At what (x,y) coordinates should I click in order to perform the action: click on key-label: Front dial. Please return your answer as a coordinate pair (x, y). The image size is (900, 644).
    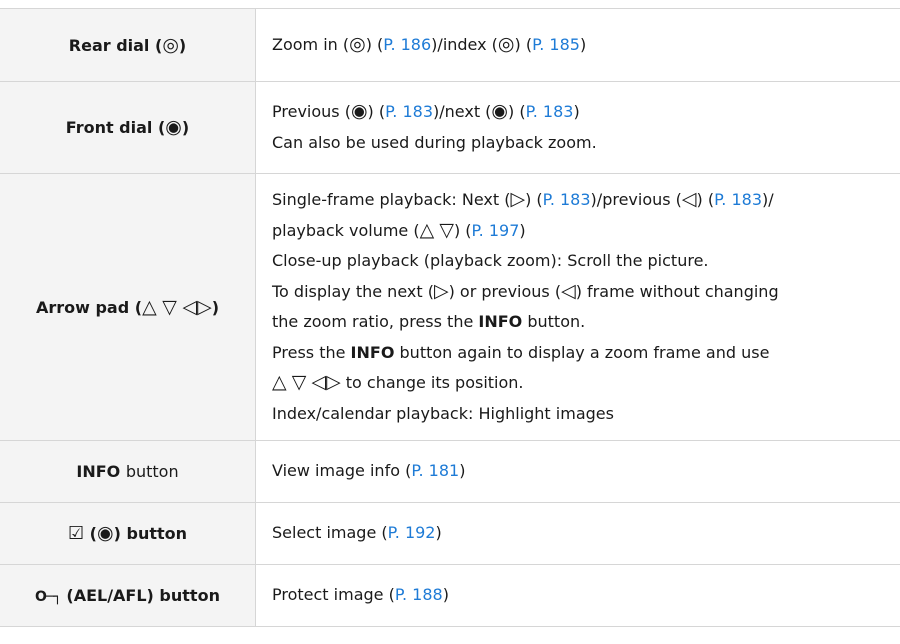
    Looking at the image, I should click on (109, 127).